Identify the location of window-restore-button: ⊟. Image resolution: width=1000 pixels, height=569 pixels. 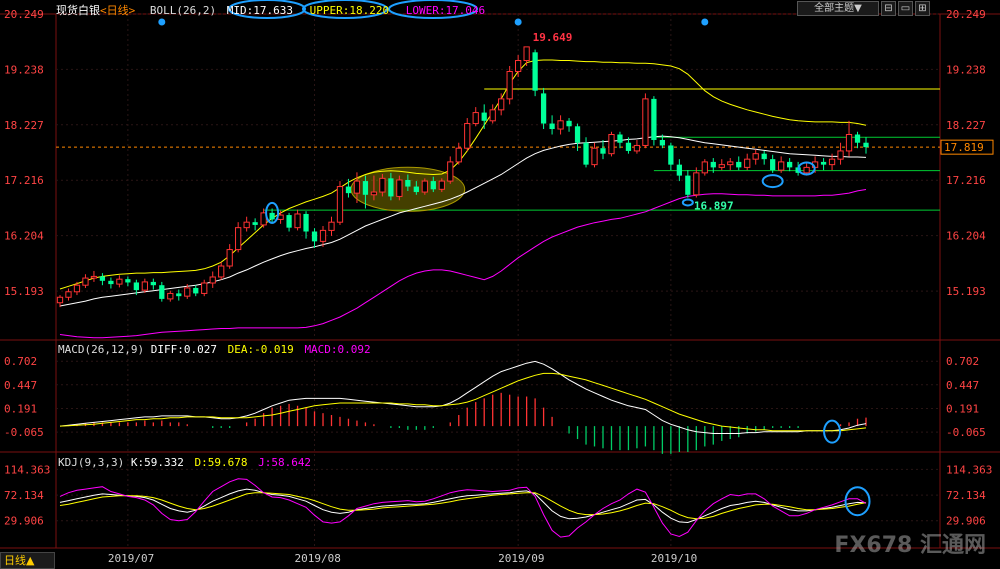
(888, 8).